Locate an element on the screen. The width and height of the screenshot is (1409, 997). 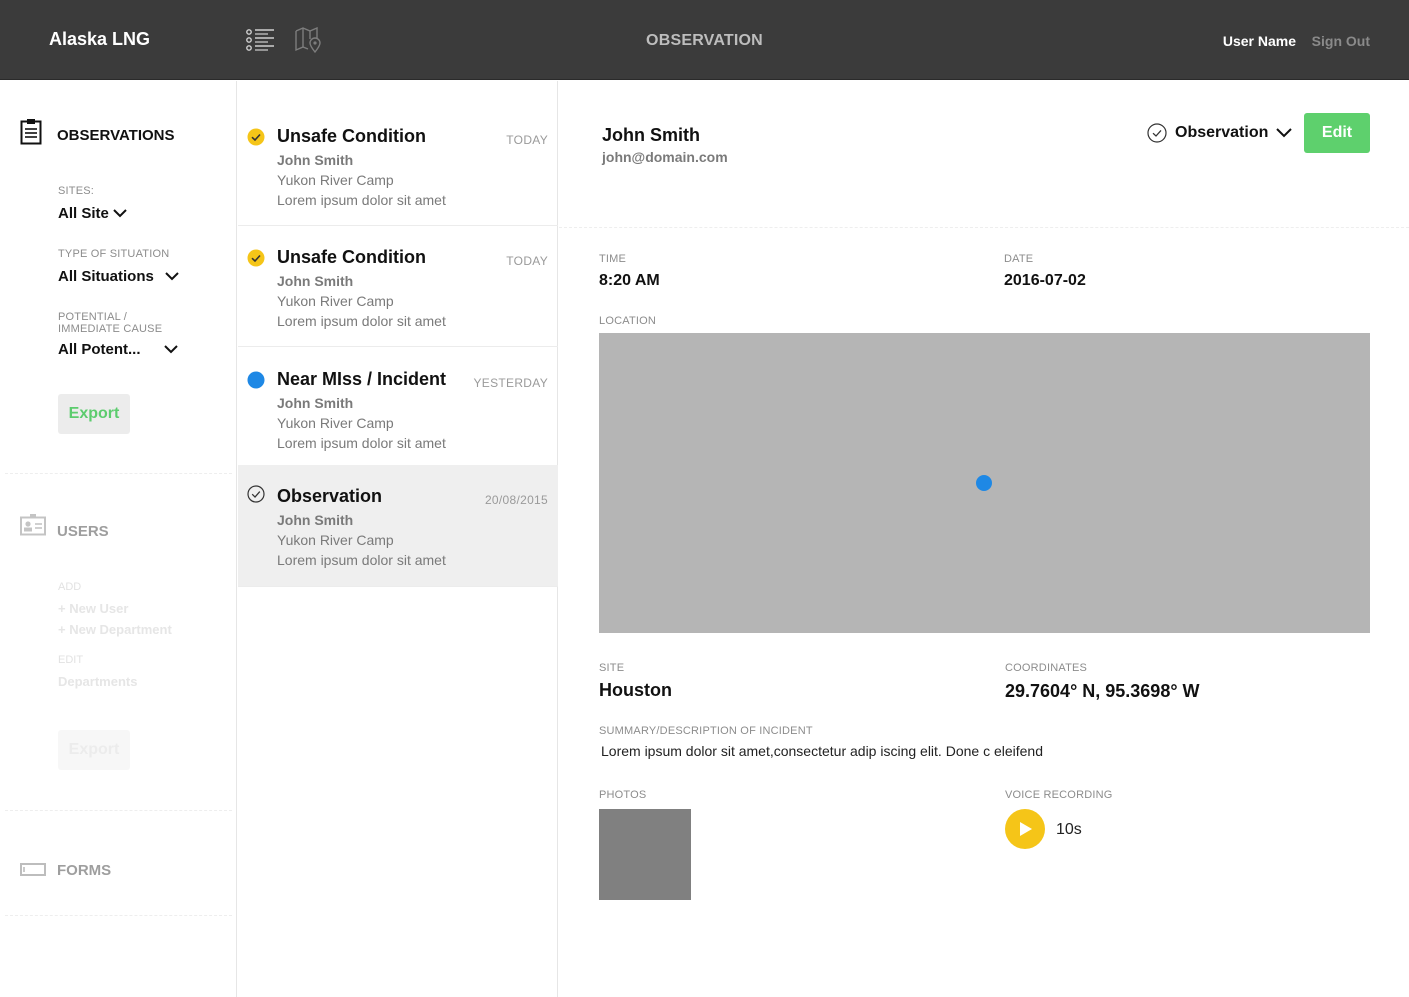
observation-type-value: Observation is located at coordinates (1222, 132).